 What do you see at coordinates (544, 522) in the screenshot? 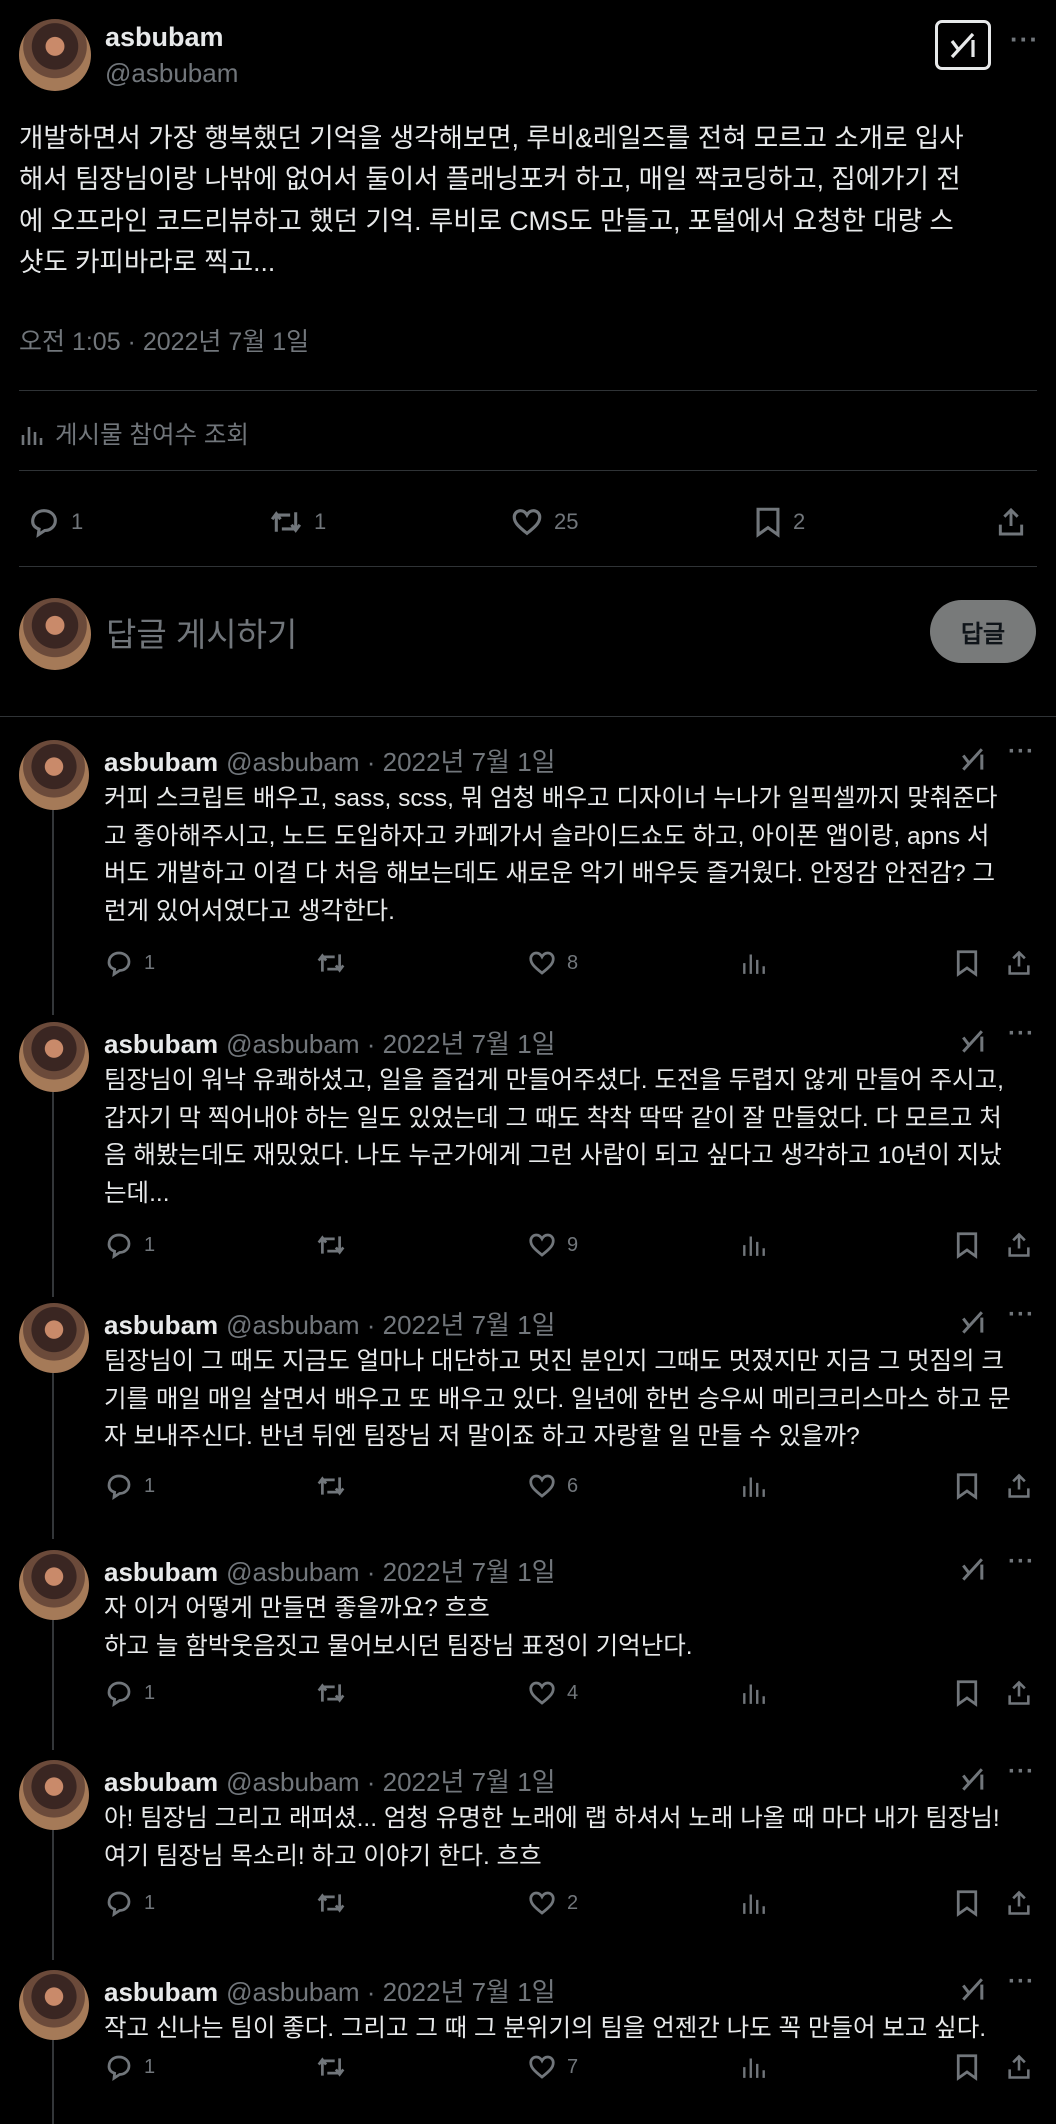
I see `like-action: 25` at bounding box center [544, 522].